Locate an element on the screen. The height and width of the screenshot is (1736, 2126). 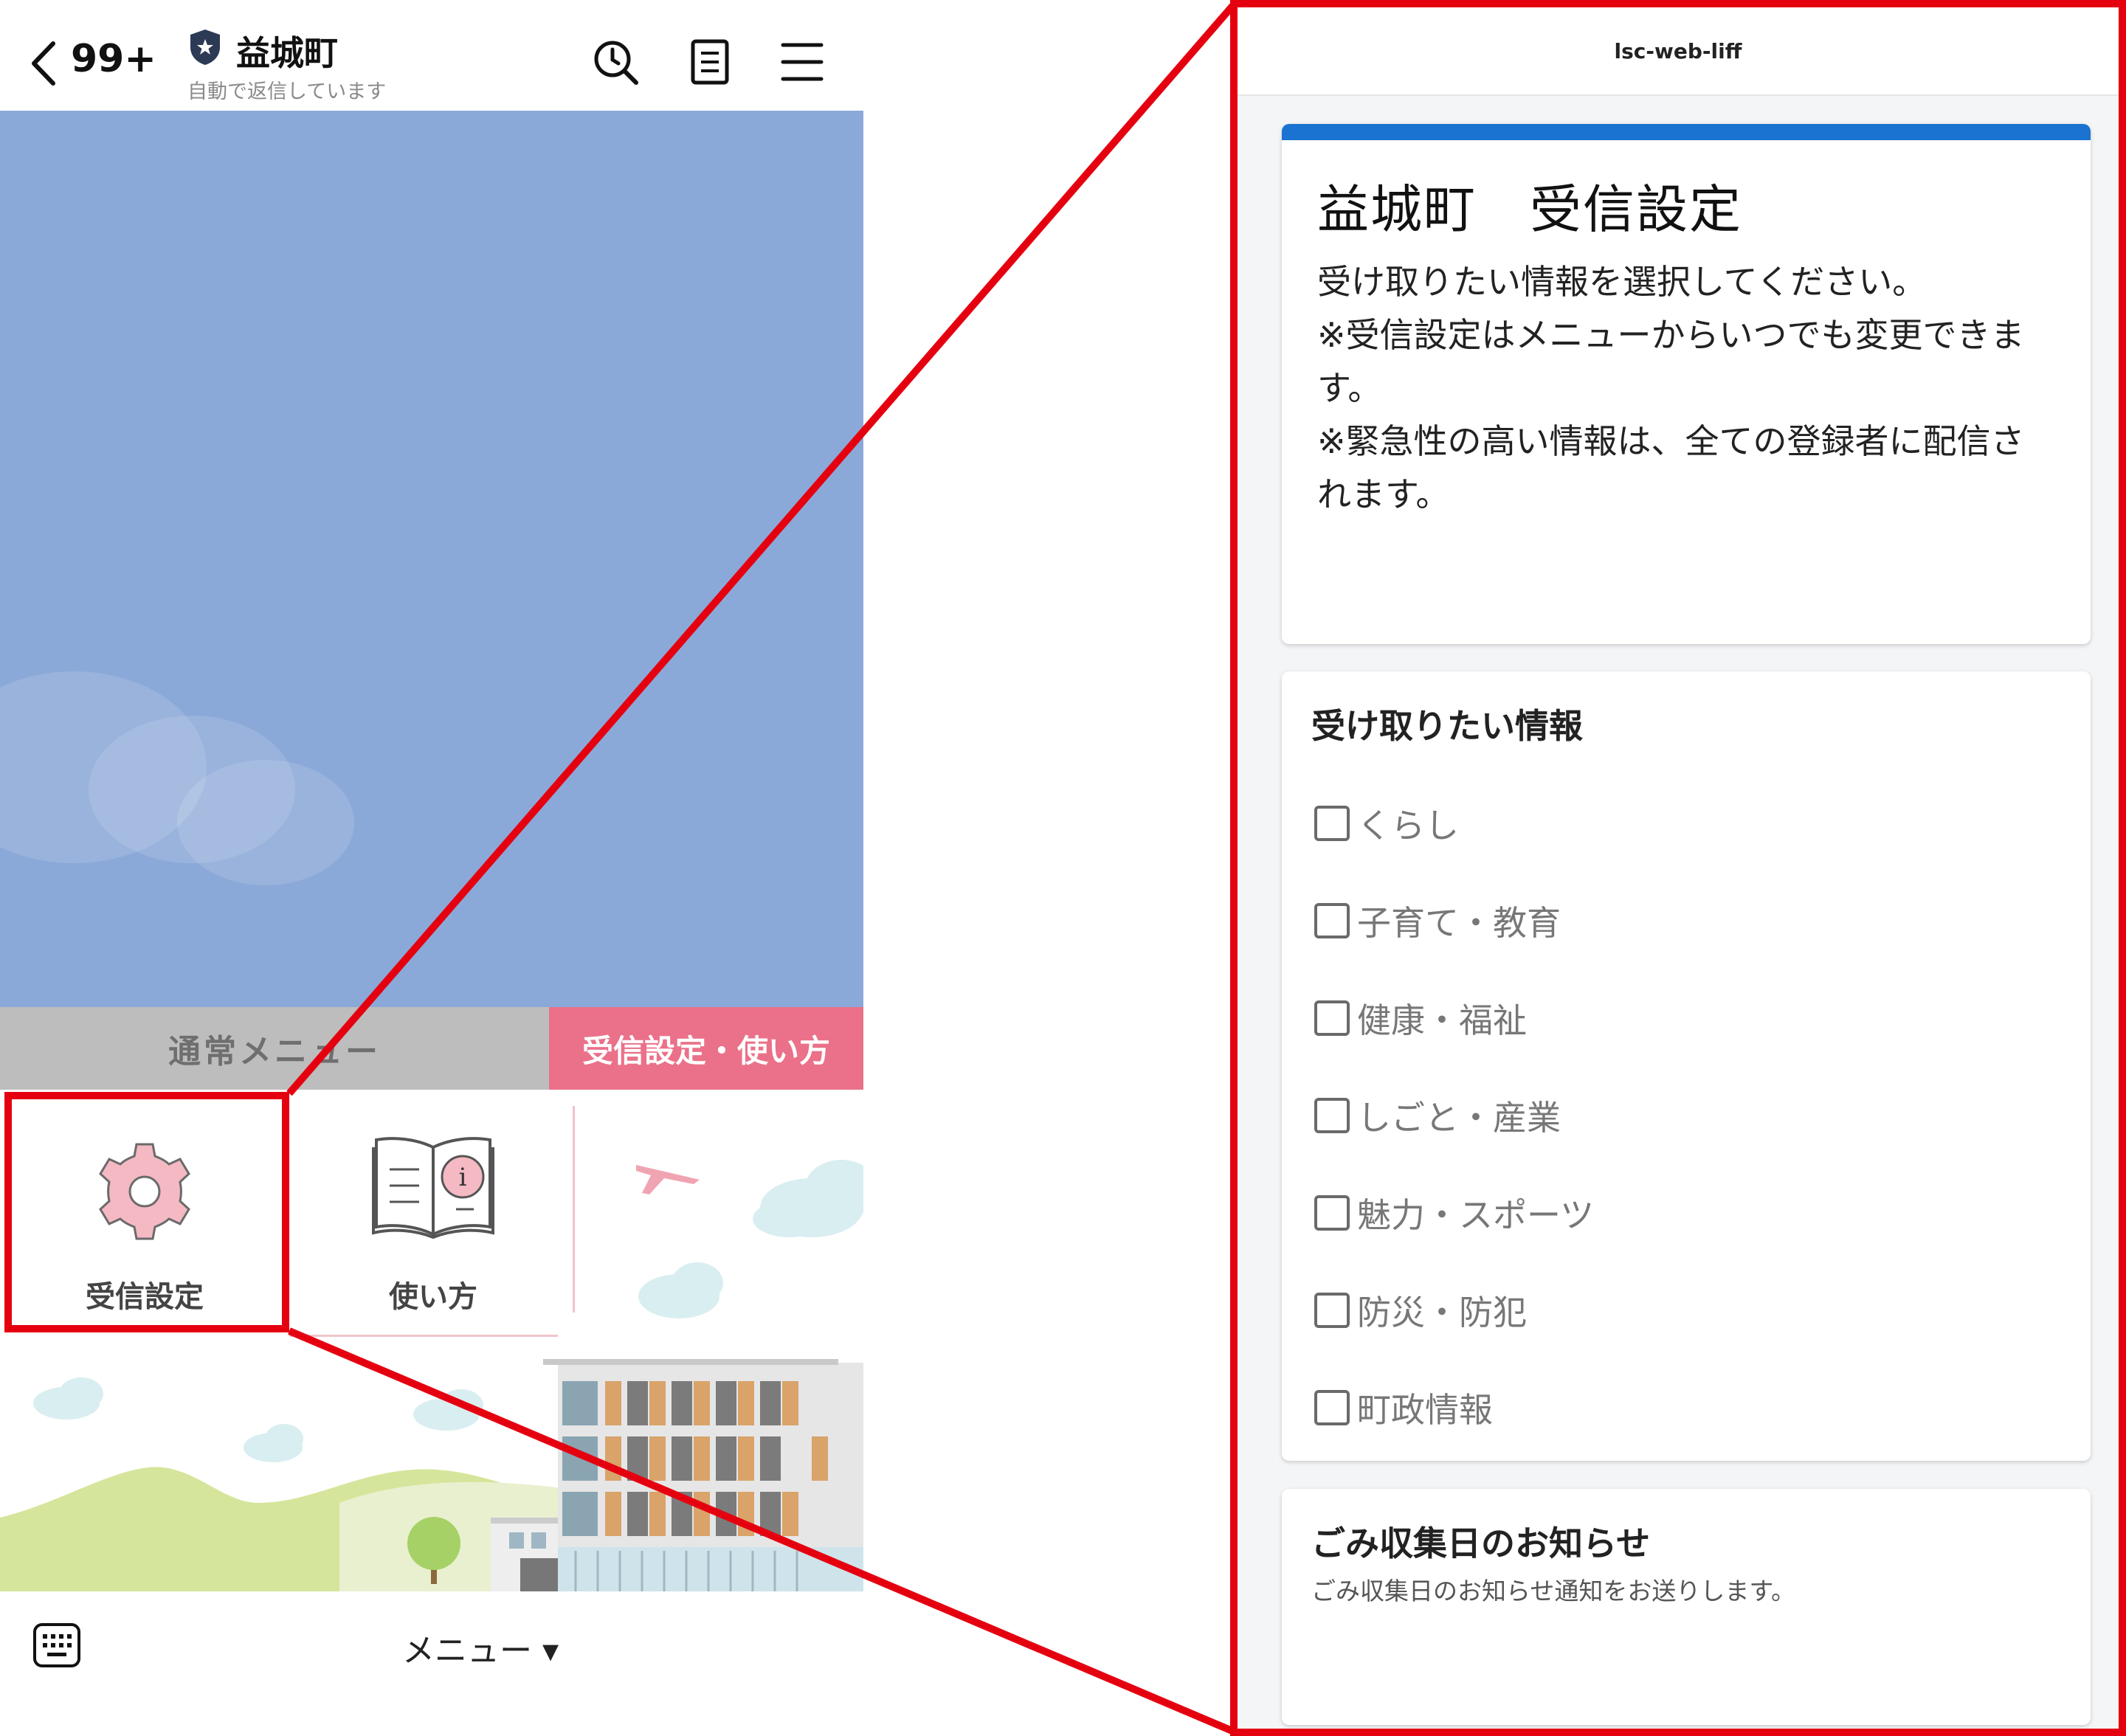
chat-account-name: 益城町 is located at coordinates (287, 53).